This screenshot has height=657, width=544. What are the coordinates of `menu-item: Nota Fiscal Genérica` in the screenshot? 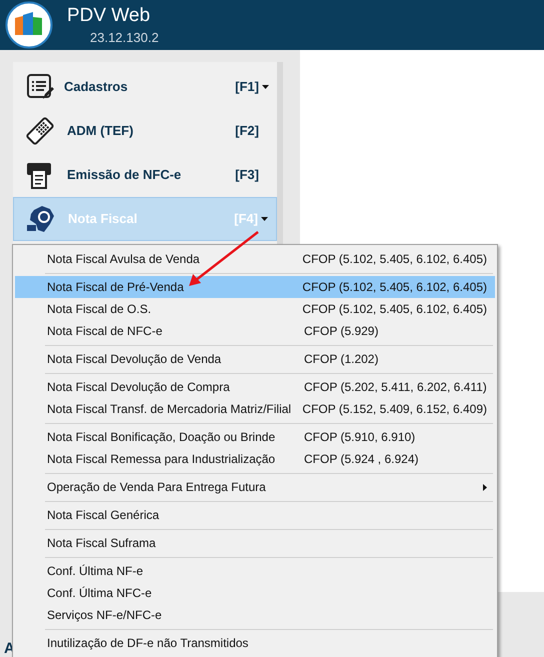 It's located at (255, 515).